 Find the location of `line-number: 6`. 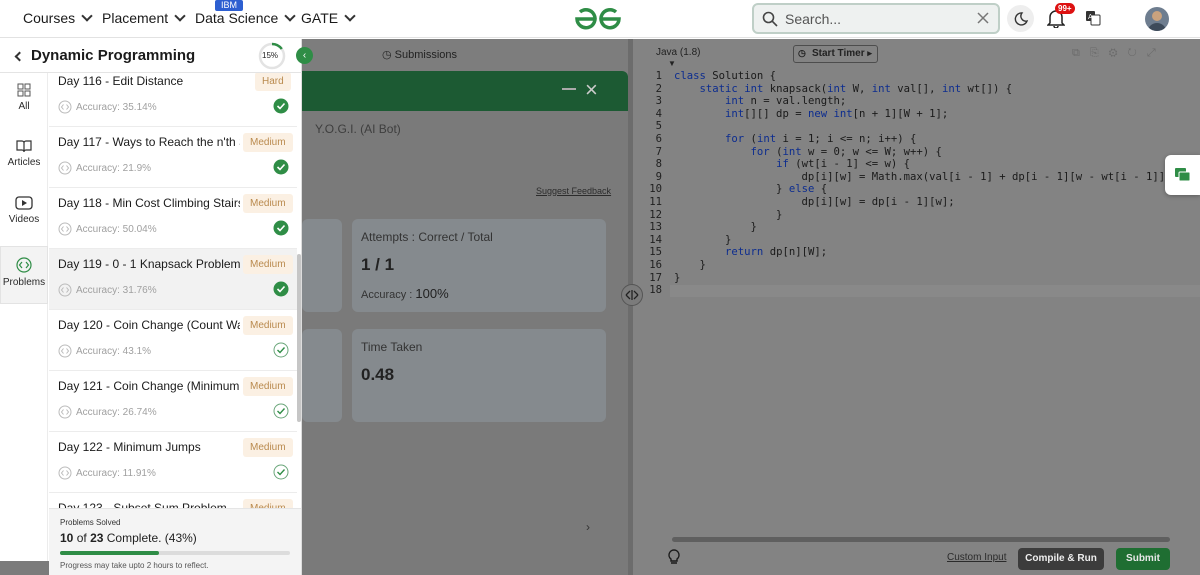

line-number: 6 is located at coordinates (658, 139).